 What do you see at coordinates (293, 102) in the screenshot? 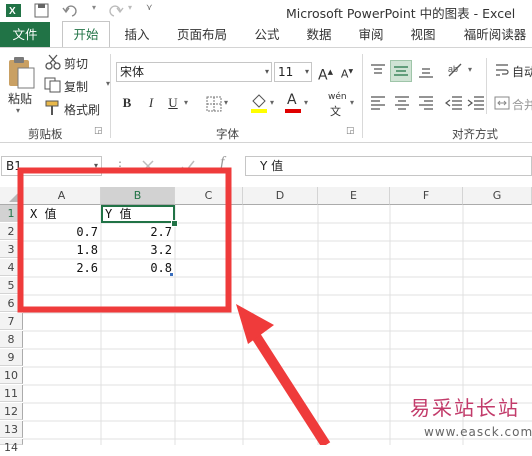
I see `font-color-button: A` at bounding box center [293, 102].